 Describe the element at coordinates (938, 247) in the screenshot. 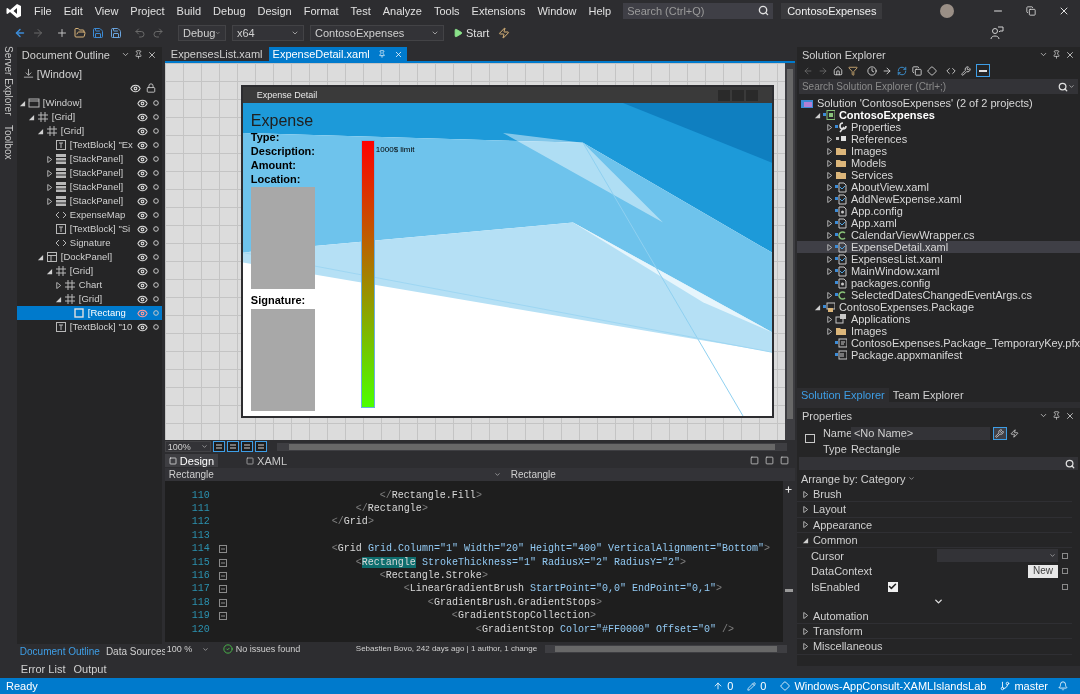

I see `solution-item: ExpenseDetail.xaml` at that location.